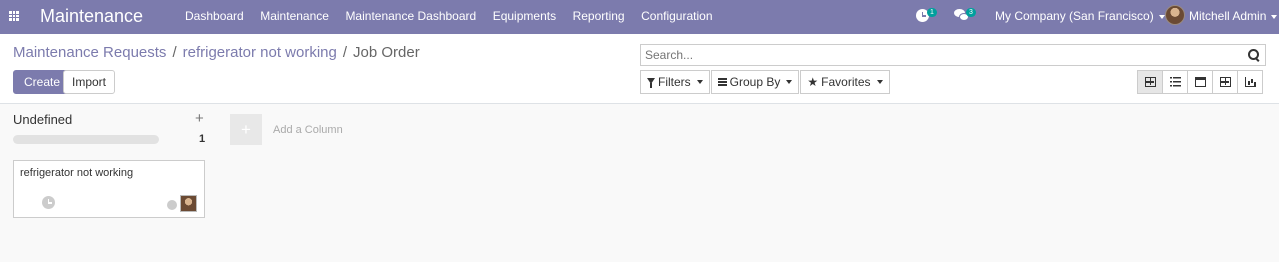  Describe the element at coordinates (936, 55) in the screenshot. I see `search-input` at that location.